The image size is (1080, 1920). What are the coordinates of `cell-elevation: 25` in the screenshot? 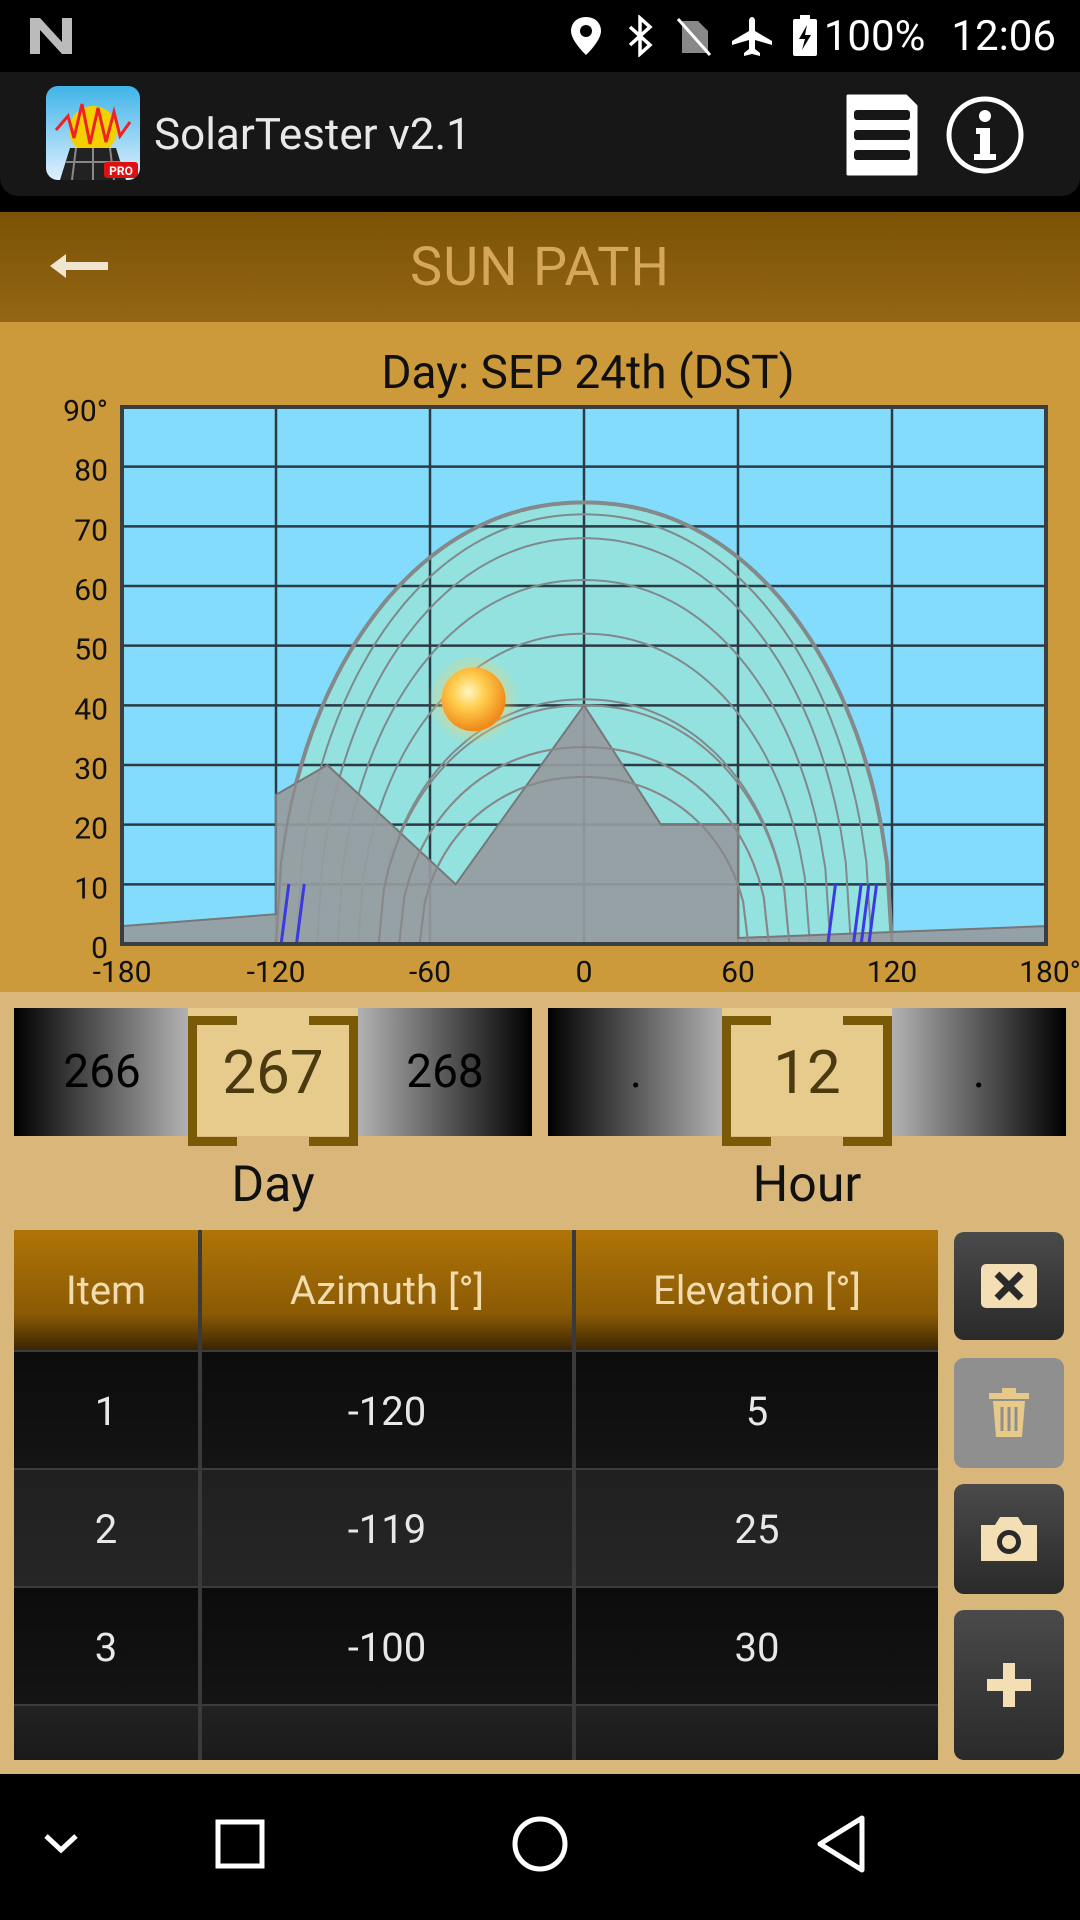 It's located at (757, 1529).